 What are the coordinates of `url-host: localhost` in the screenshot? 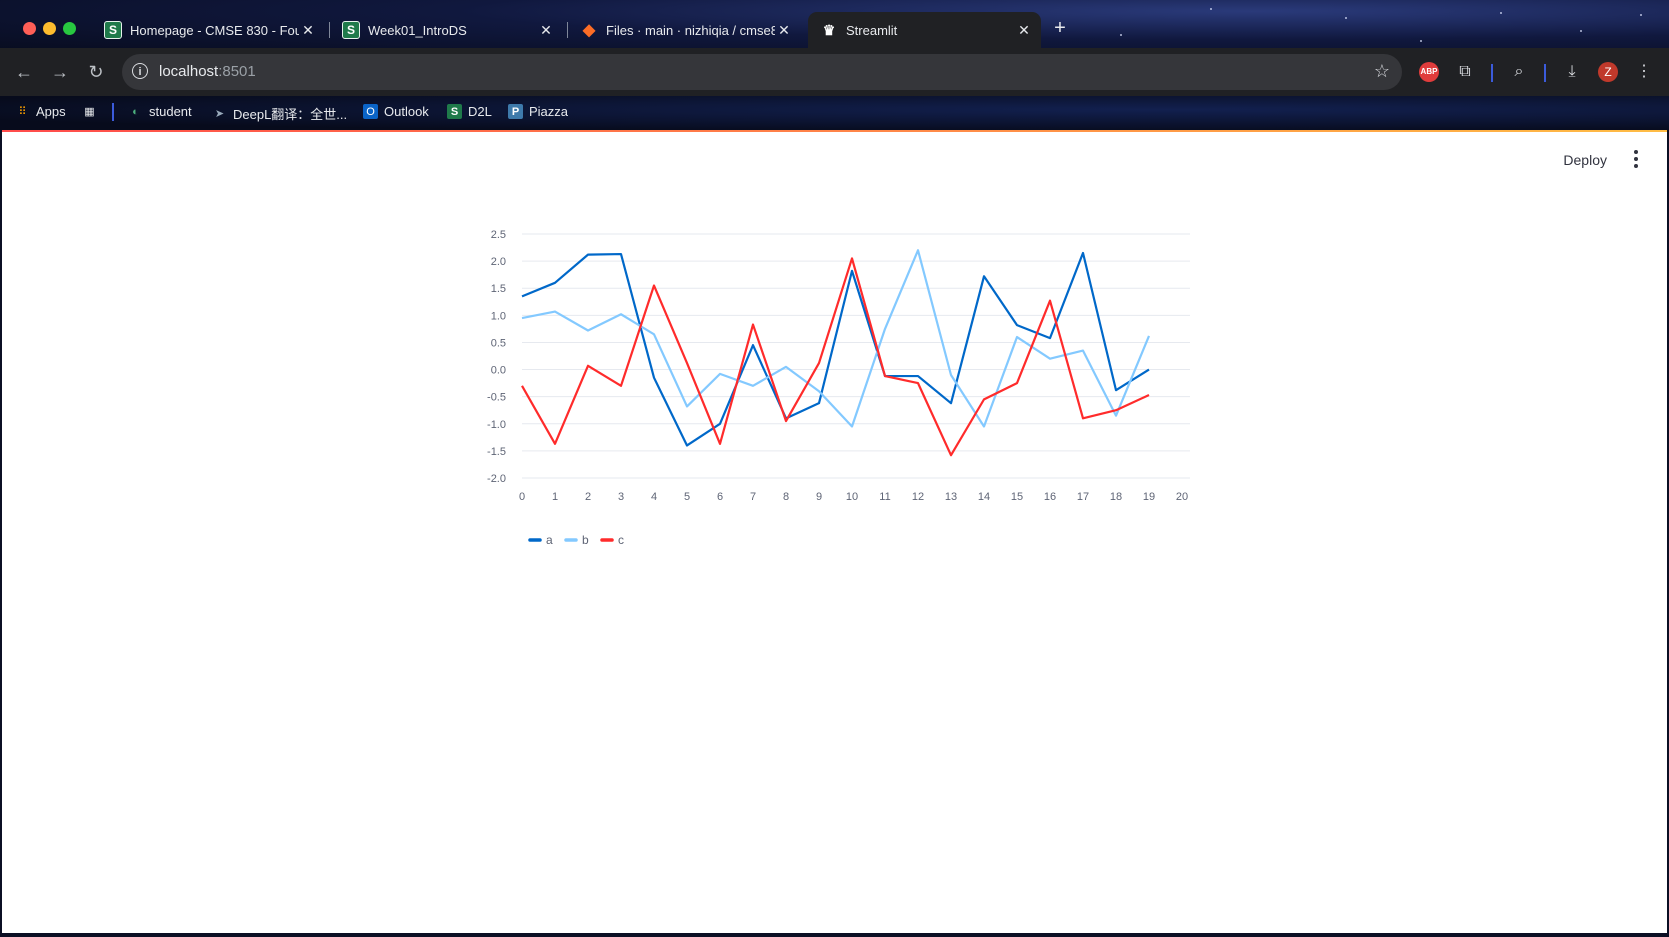 It's located at (189, 71).